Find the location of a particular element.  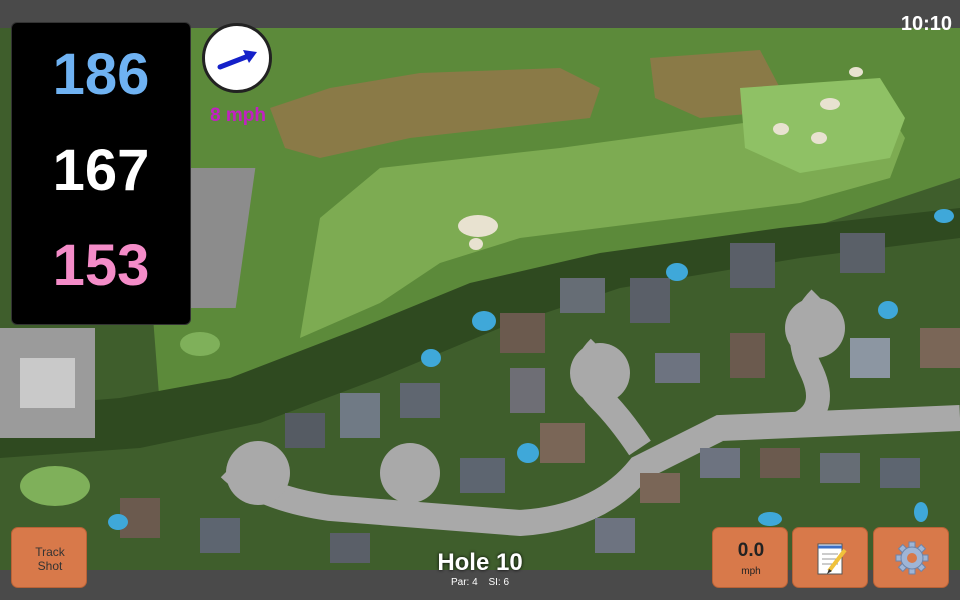

si-label: SI: 6 is located at coordinates (499, 582).